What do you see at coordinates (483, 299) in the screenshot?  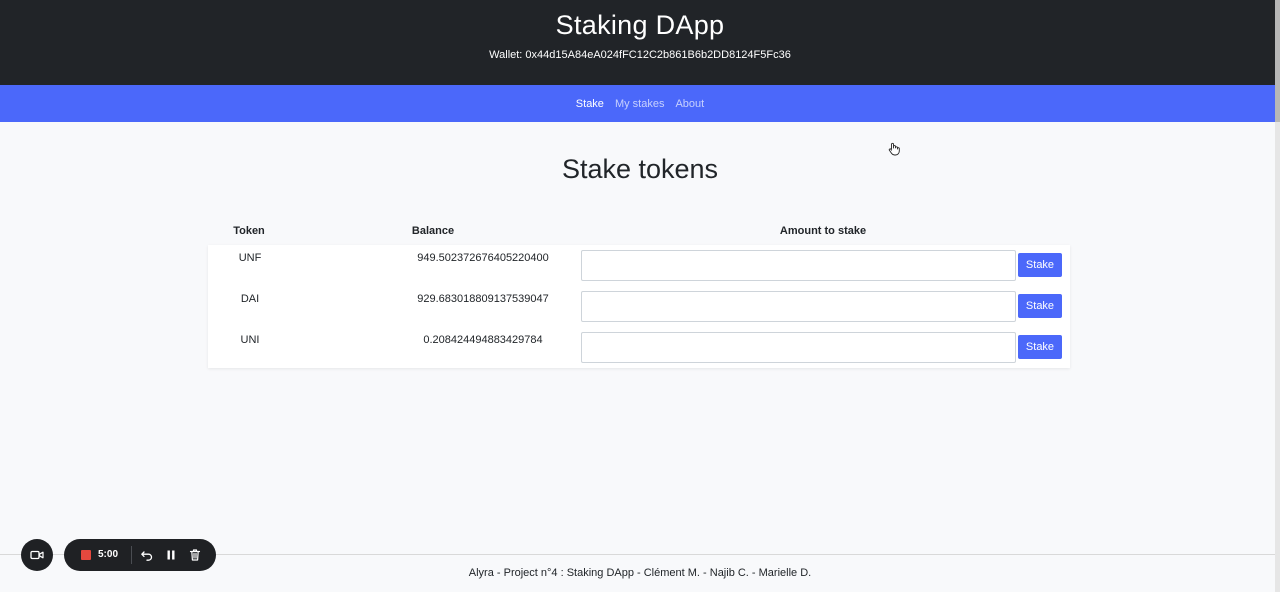 I see `token-balance: 929.683018809137539047` at bounding box center [483, 299].